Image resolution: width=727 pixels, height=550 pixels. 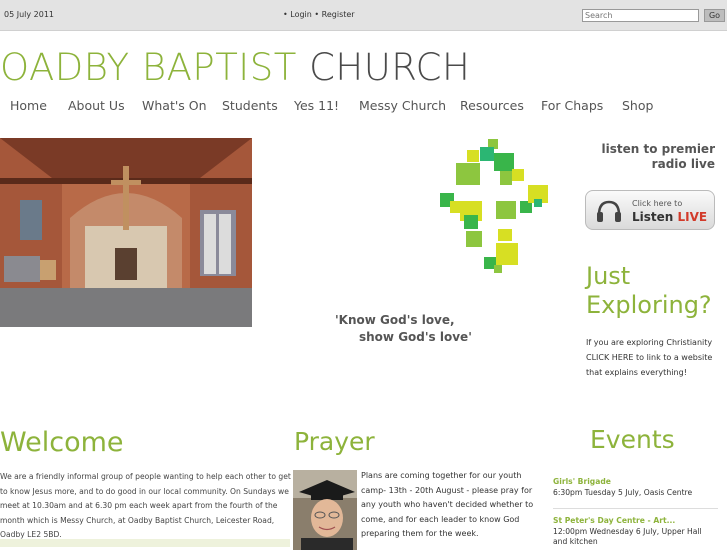 I want to click on nav-item-about-us: About Us, so click(x=96, y=105).